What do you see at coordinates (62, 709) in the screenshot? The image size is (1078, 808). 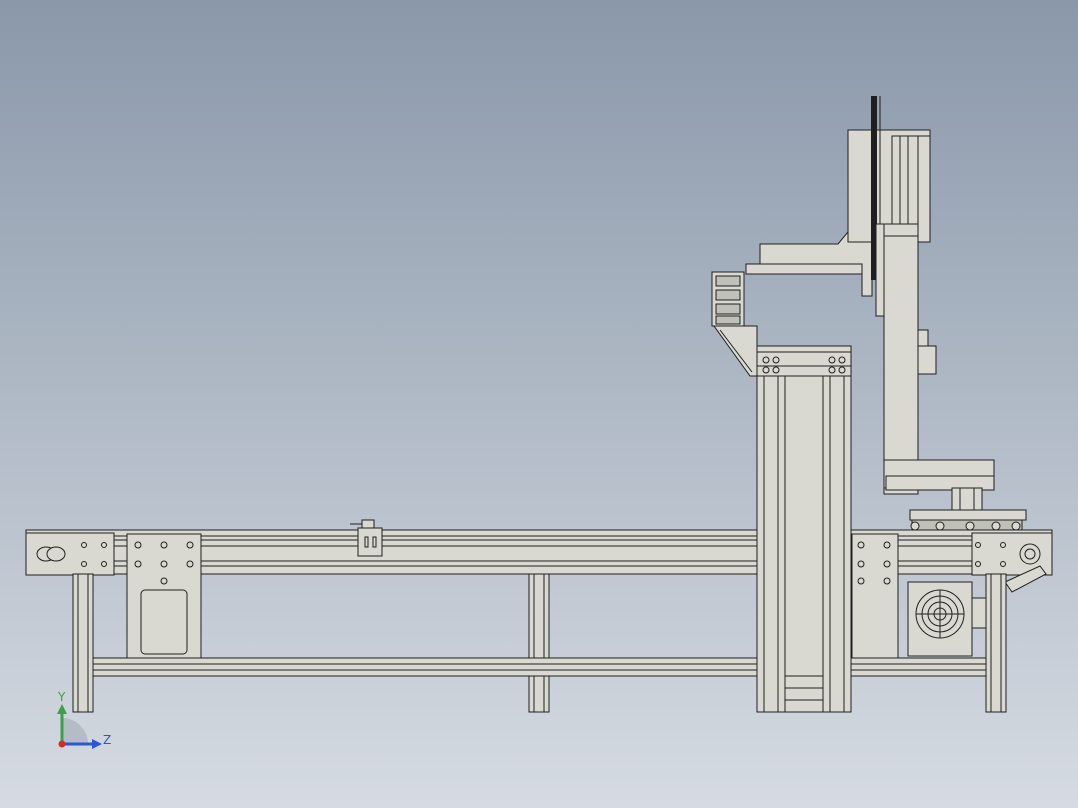 I see `y-axis-arrowhead` at bounding box center [62, 709].